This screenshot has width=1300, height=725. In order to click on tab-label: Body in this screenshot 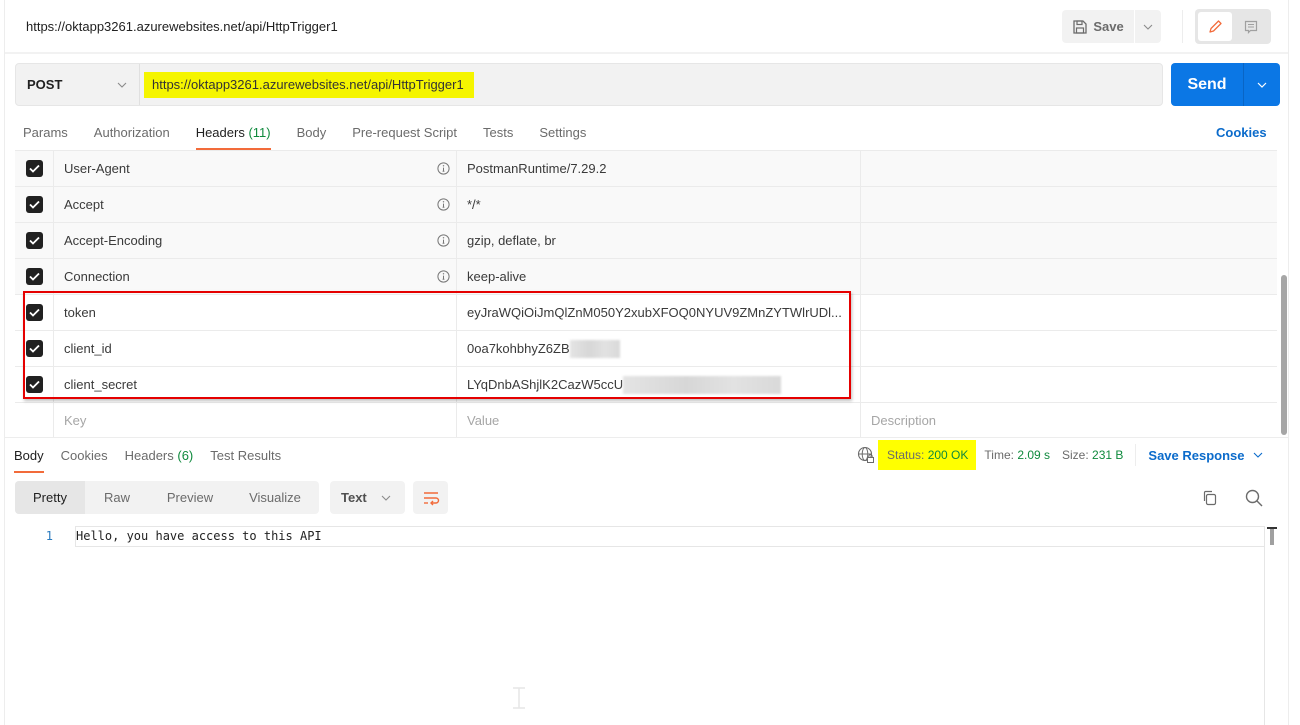, I will do `click(311, 132)`.